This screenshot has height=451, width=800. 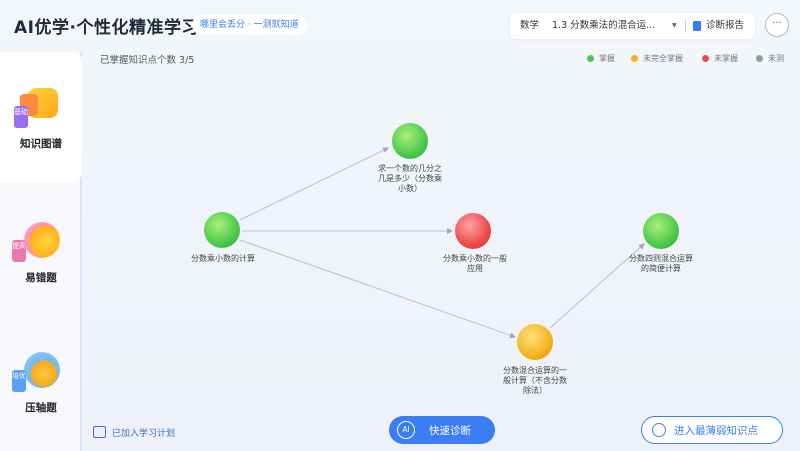 I want to click on chevron-down-icon: ▾, so click(x=674, y=26).